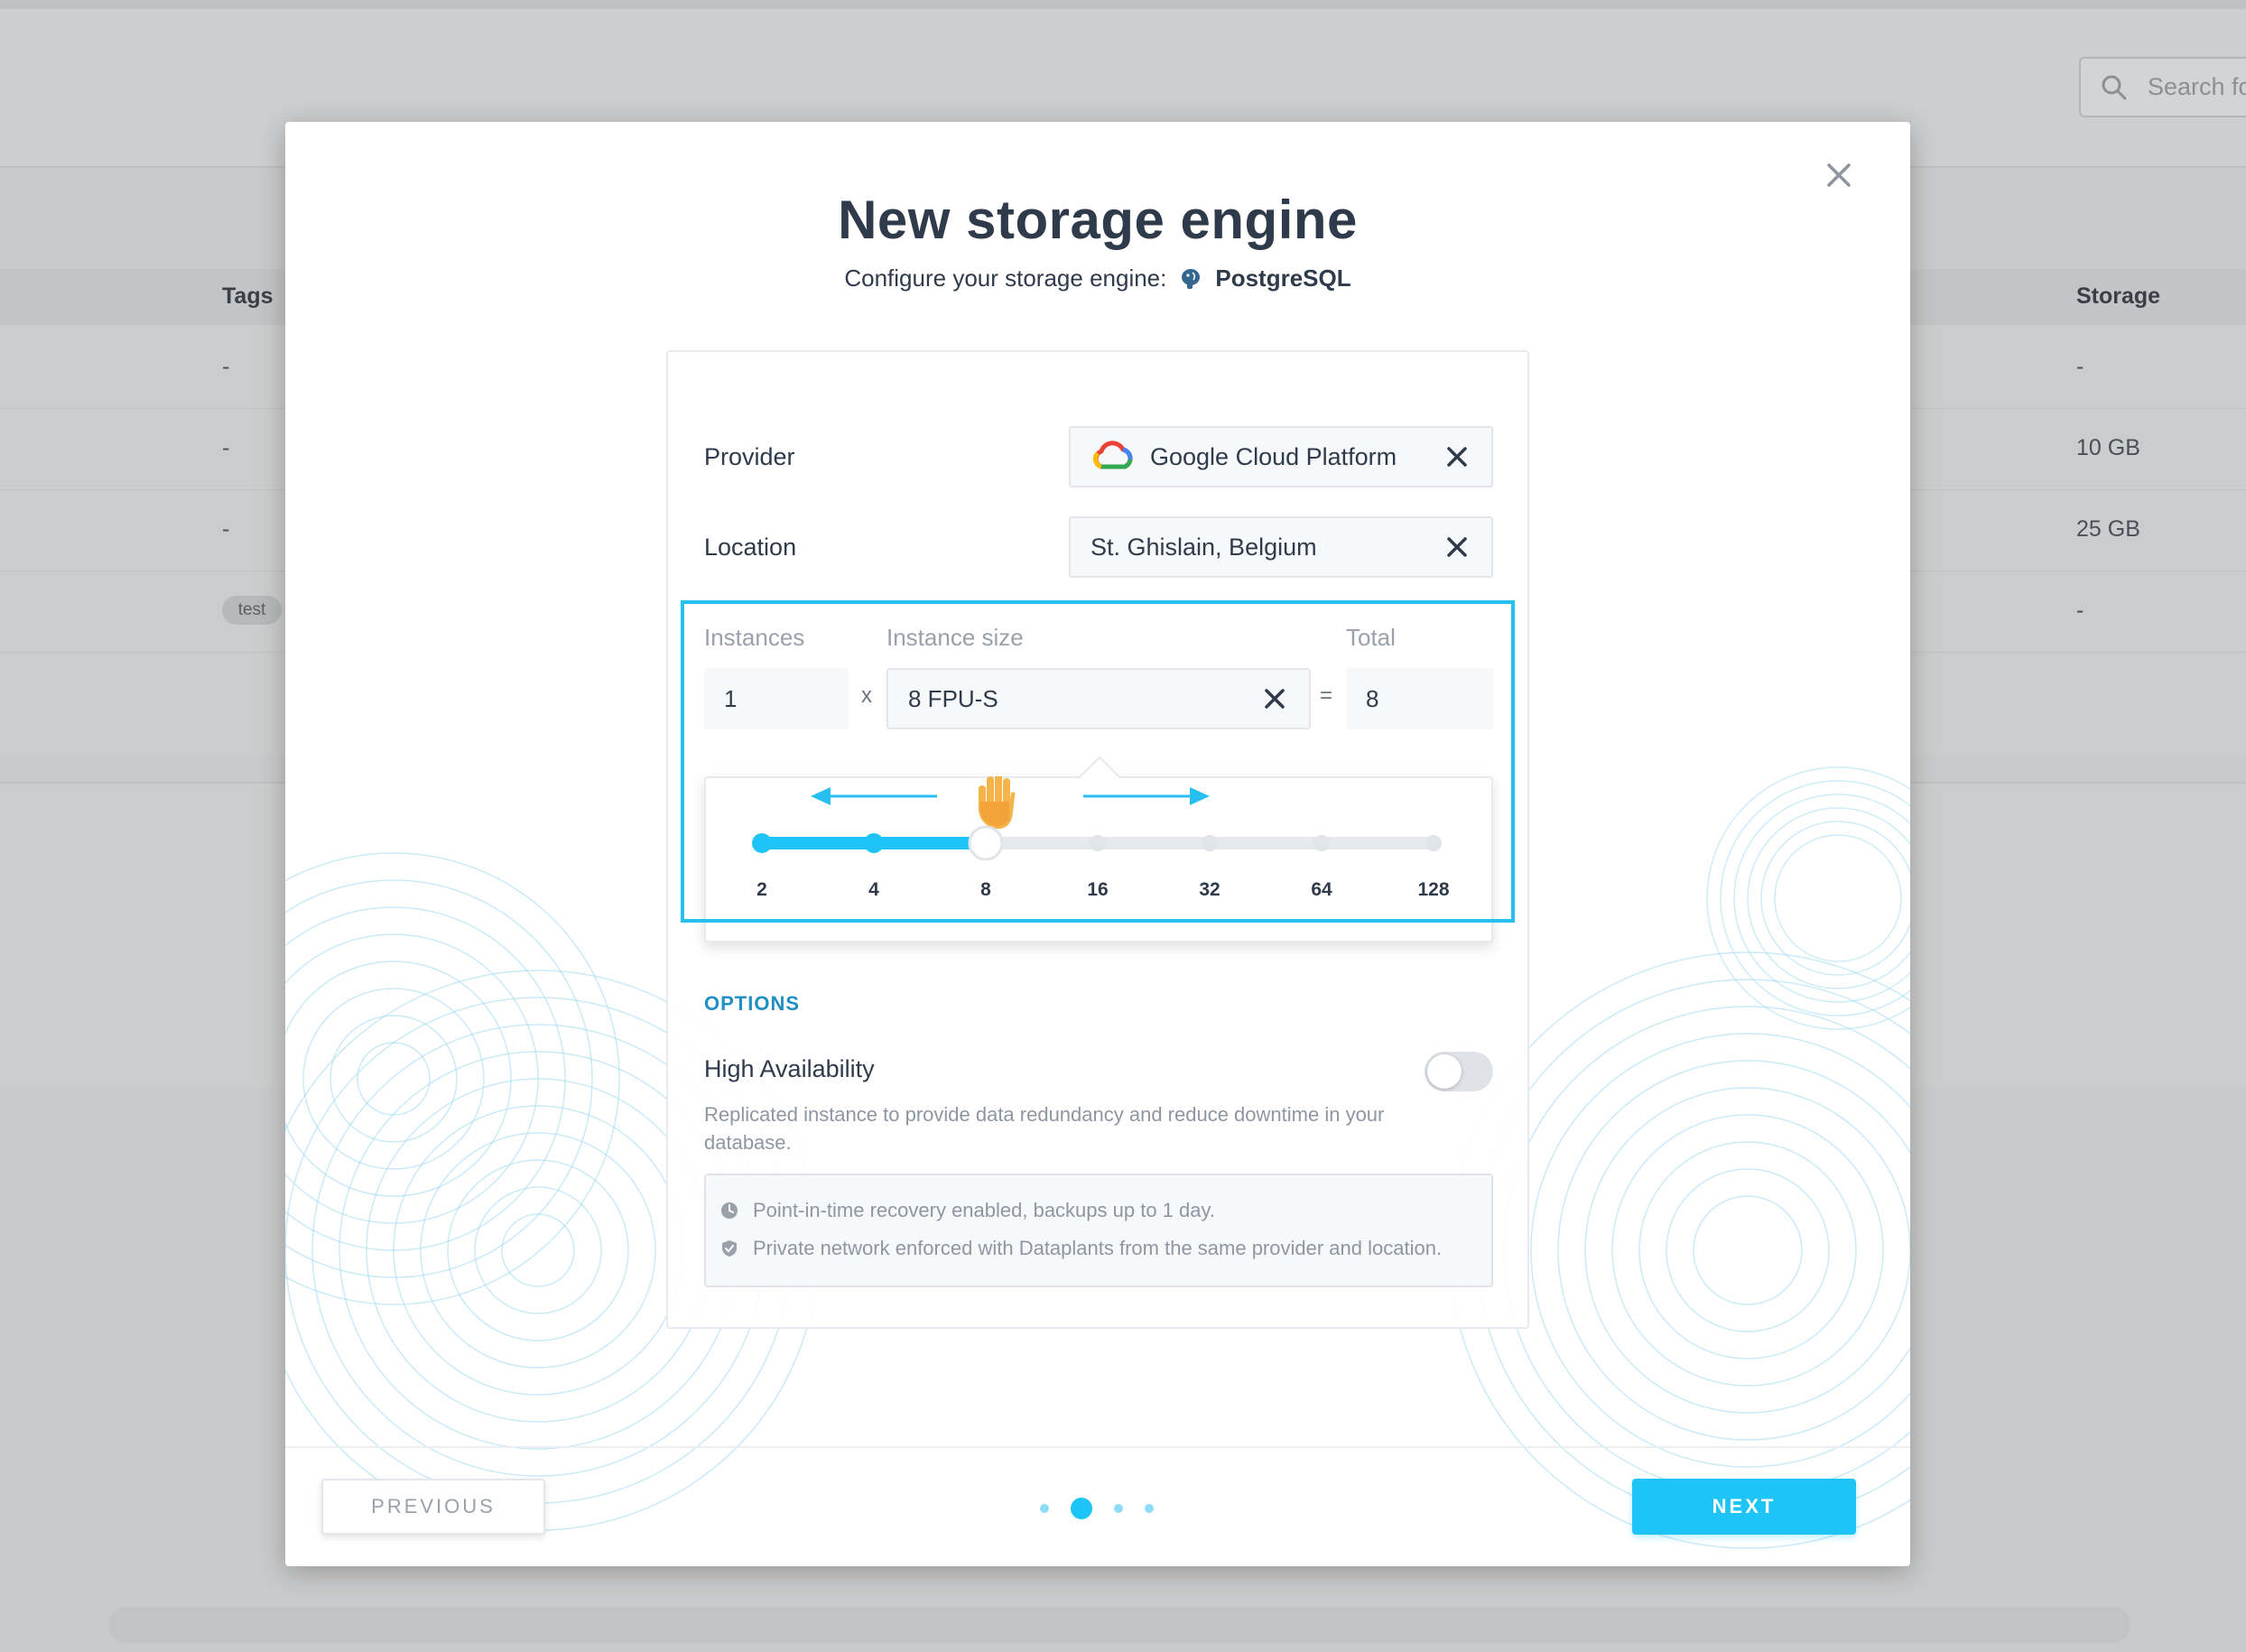 This screenshot has height=1652, width=2246. Describe the element at coordinates (1097, 1447) in the screenshot. I see `footer-divider` at that location.